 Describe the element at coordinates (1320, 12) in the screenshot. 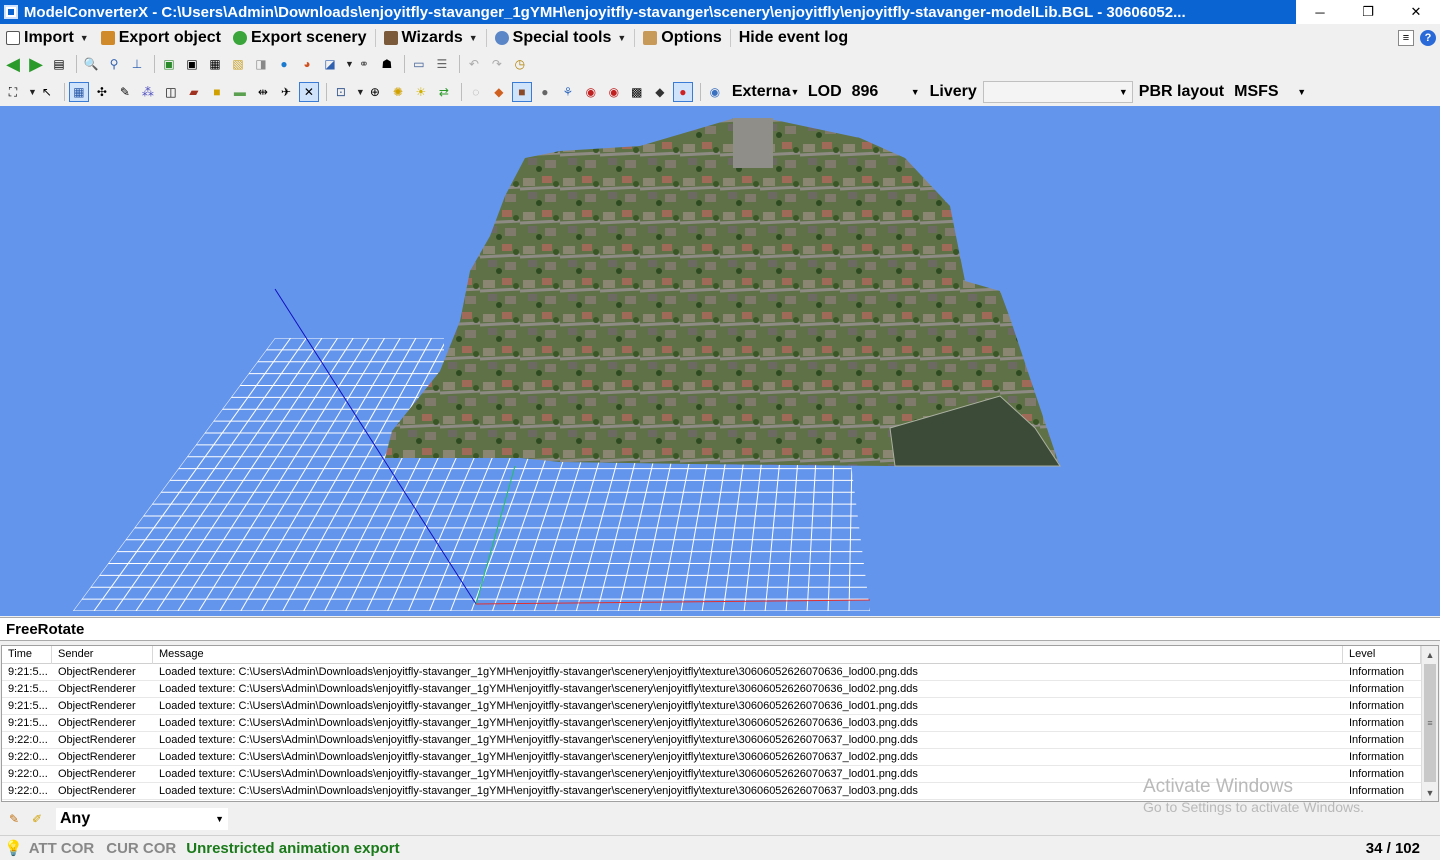

I see `minimize-button: ─` at that location.